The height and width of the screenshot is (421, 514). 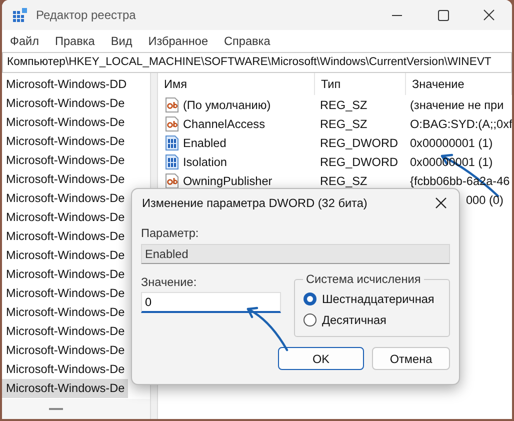 What do you see at coordinates (75, 41) in the screenshot?
I see `menu-item: Правка` at bounding box center [75, 41].